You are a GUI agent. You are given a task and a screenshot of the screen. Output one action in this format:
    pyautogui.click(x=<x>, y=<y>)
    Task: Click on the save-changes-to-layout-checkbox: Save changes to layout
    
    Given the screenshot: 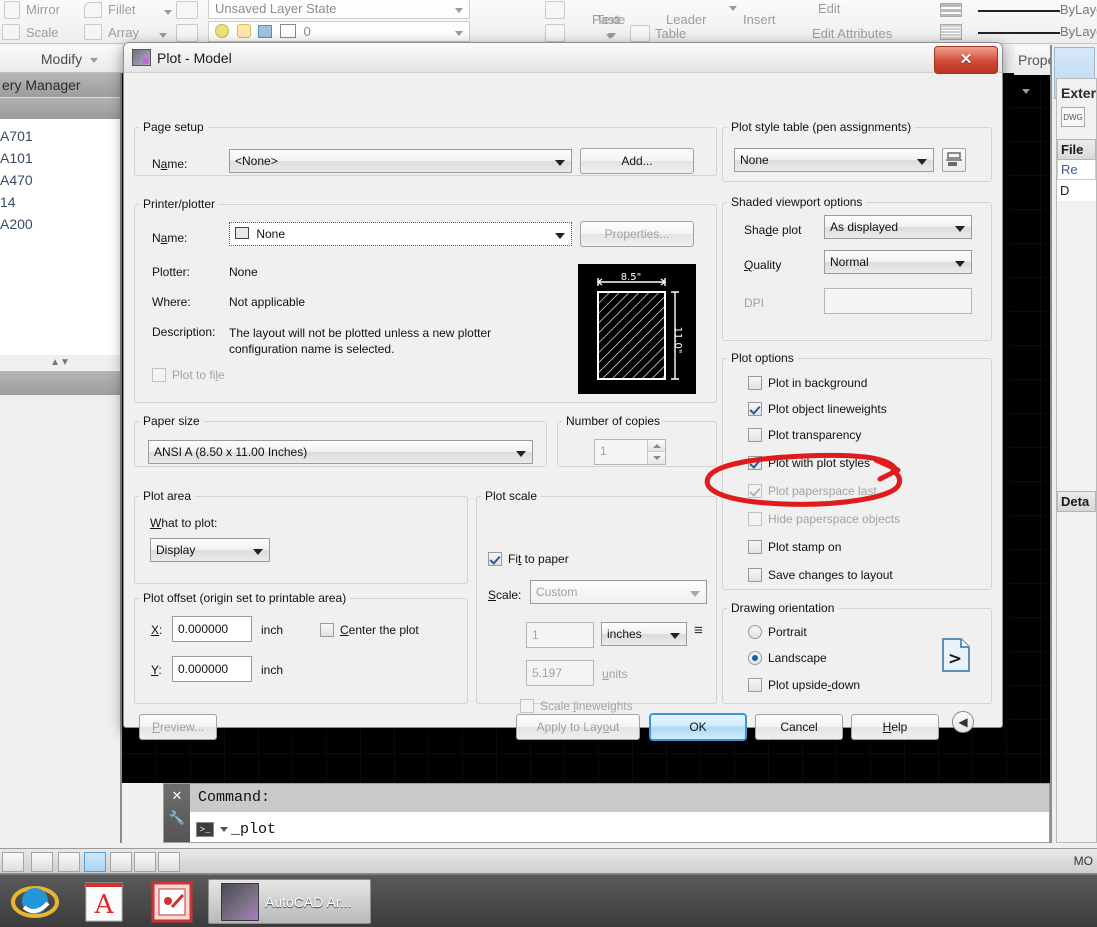 What is the action you would take?
    pyautogui.click(x=820, y=575)
    